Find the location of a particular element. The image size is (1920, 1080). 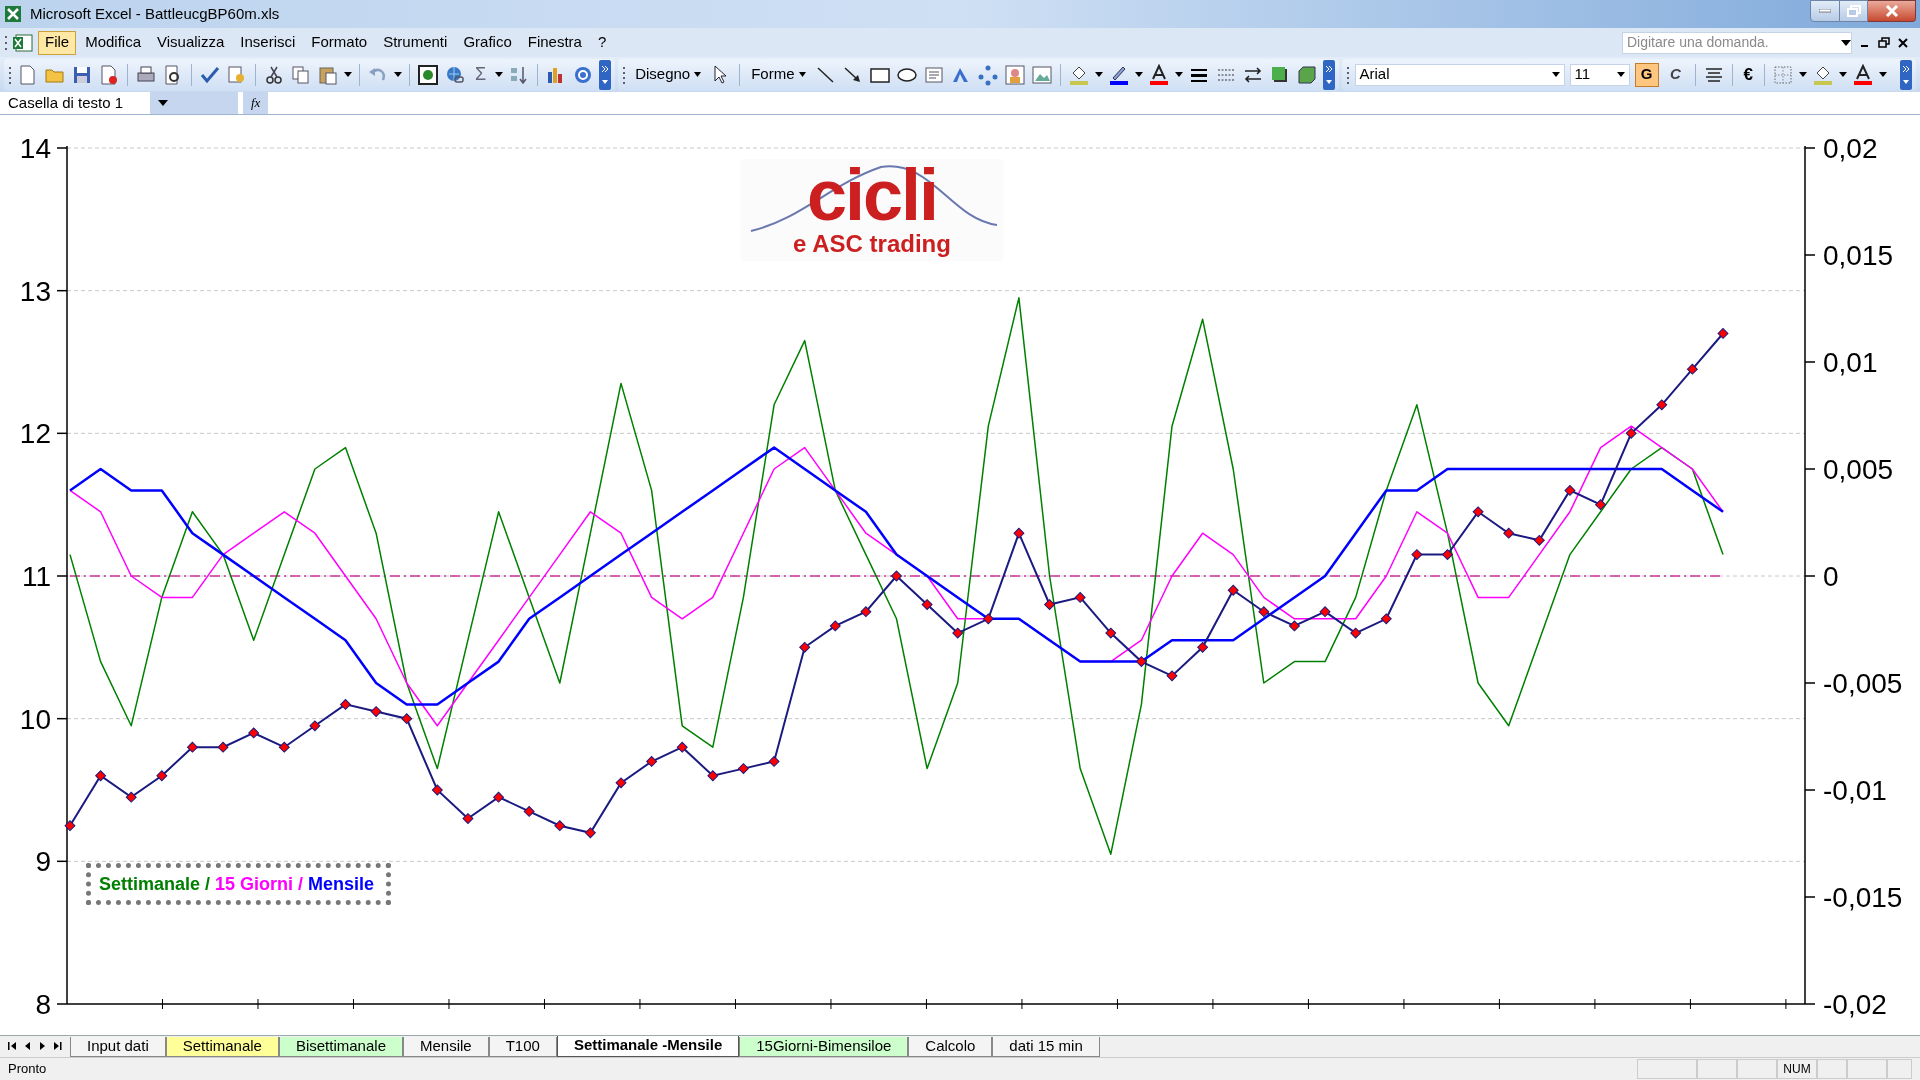

close-button is located at coordinates (1892, 11).